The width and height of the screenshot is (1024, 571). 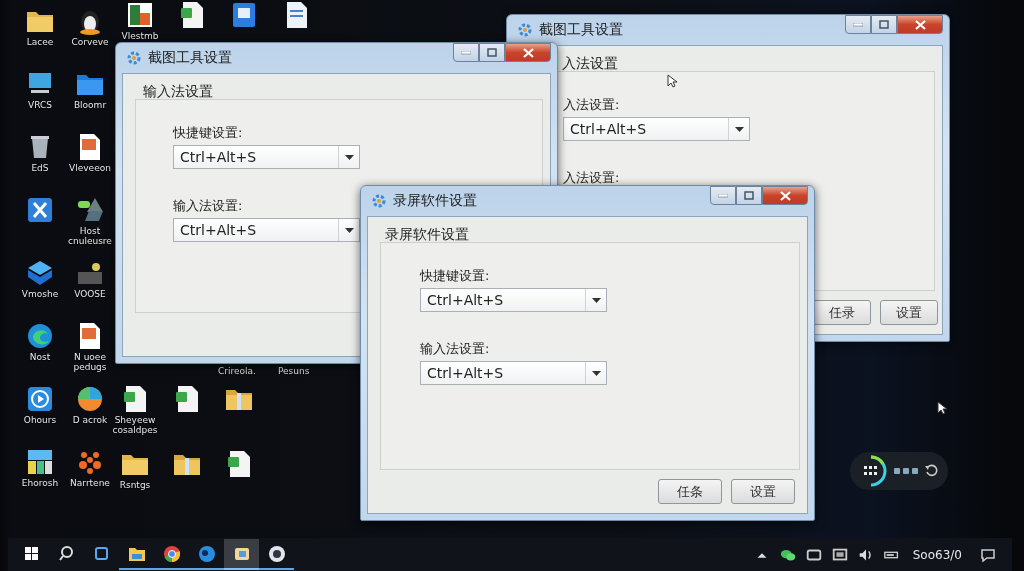 I want to click on play-icon, so click(x=40, y=399).